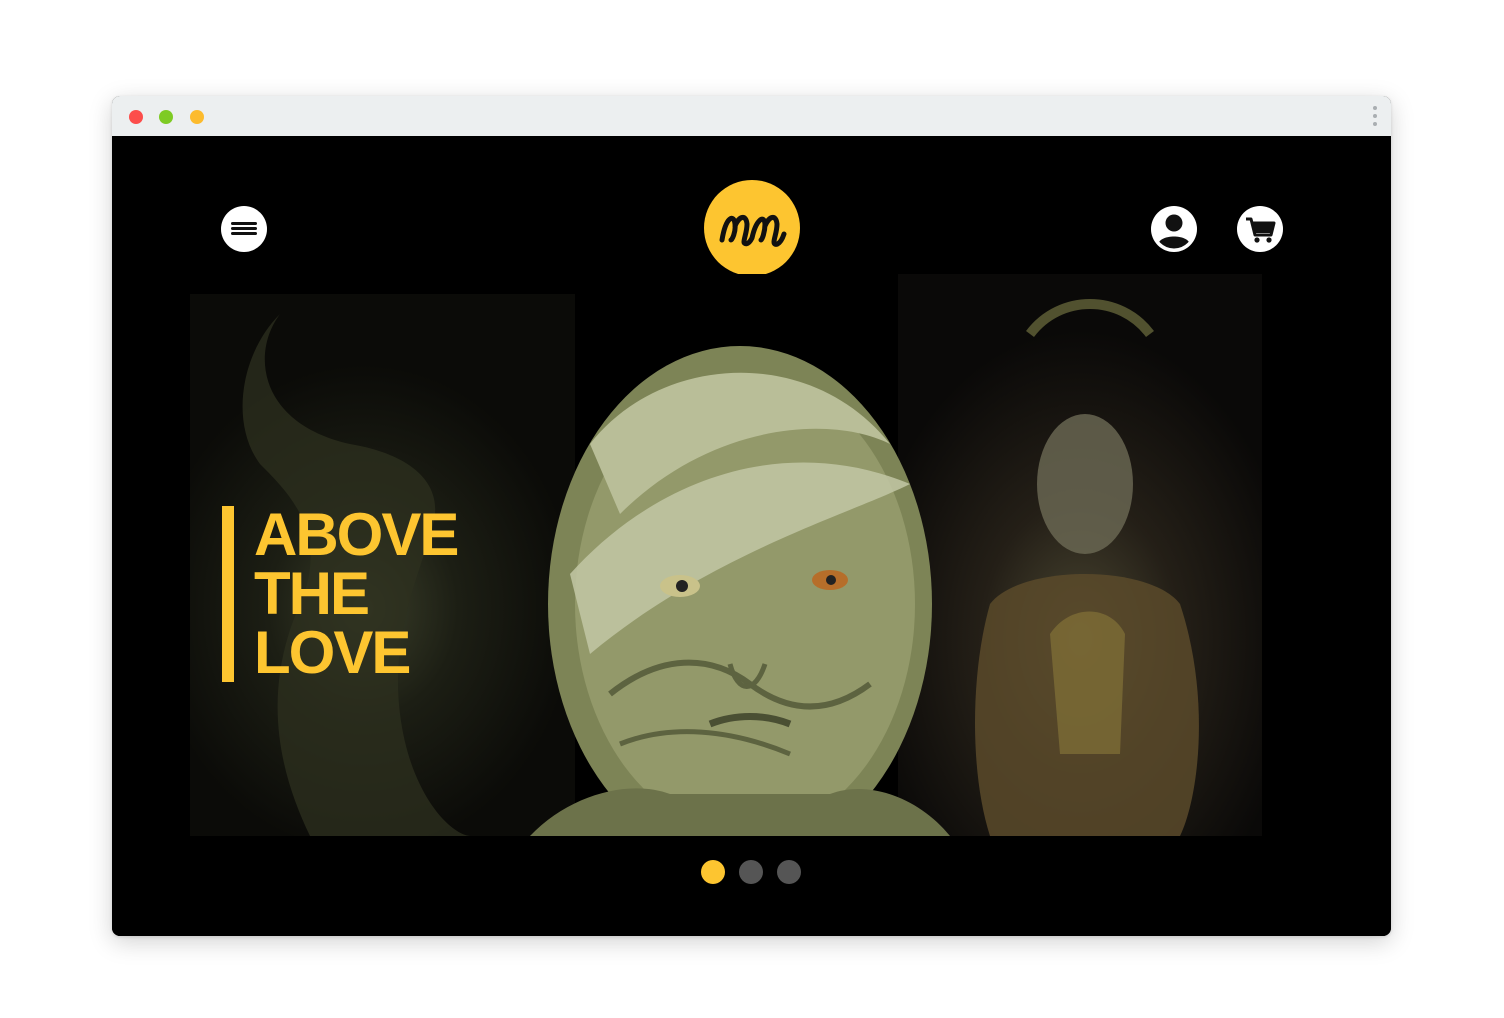 The height and width of the screenshot is (1018, 1504). I want to click on shopping-cart-icon, so click(1260, 229).